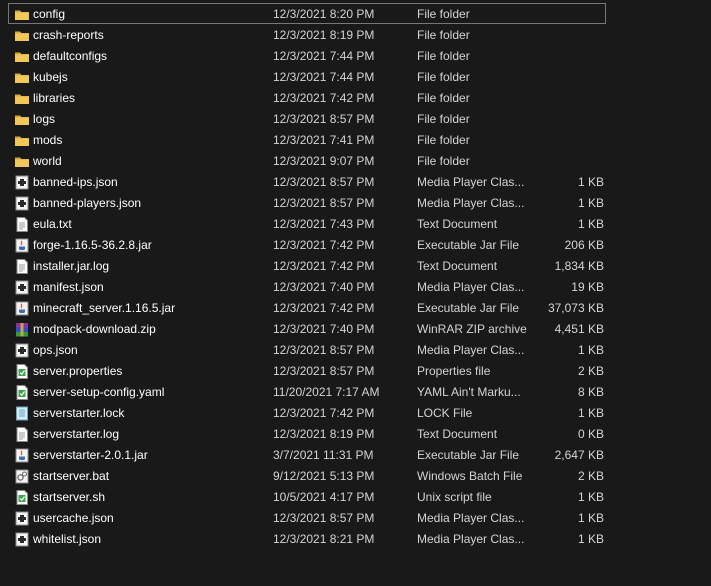  What do you see at coordinates (307, 97) in the screenshot?
I see `file-row-libraries: libraries 12/3/2021 7:42 PM File folder` at bounding box center [307, 97].